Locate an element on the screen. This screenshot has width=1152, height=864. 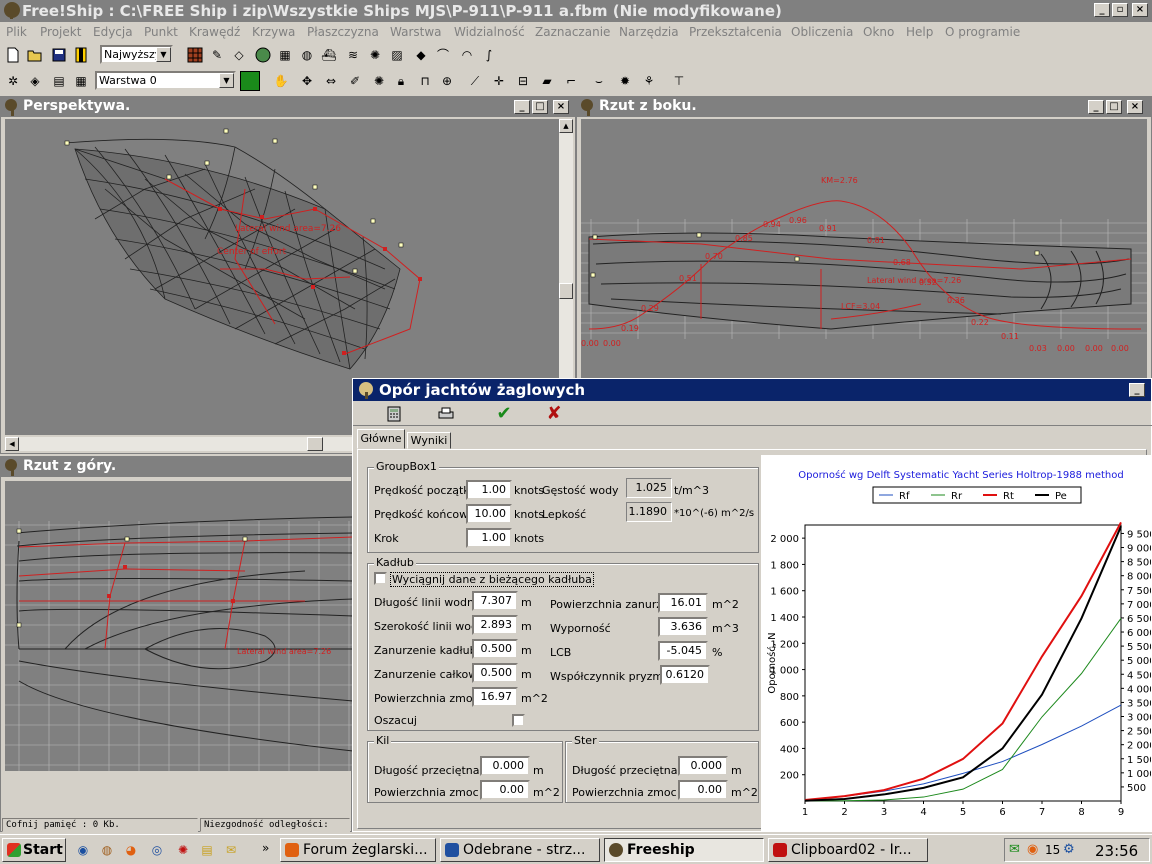
corner-icon: ⌐ is located at coordinates (571, 81).